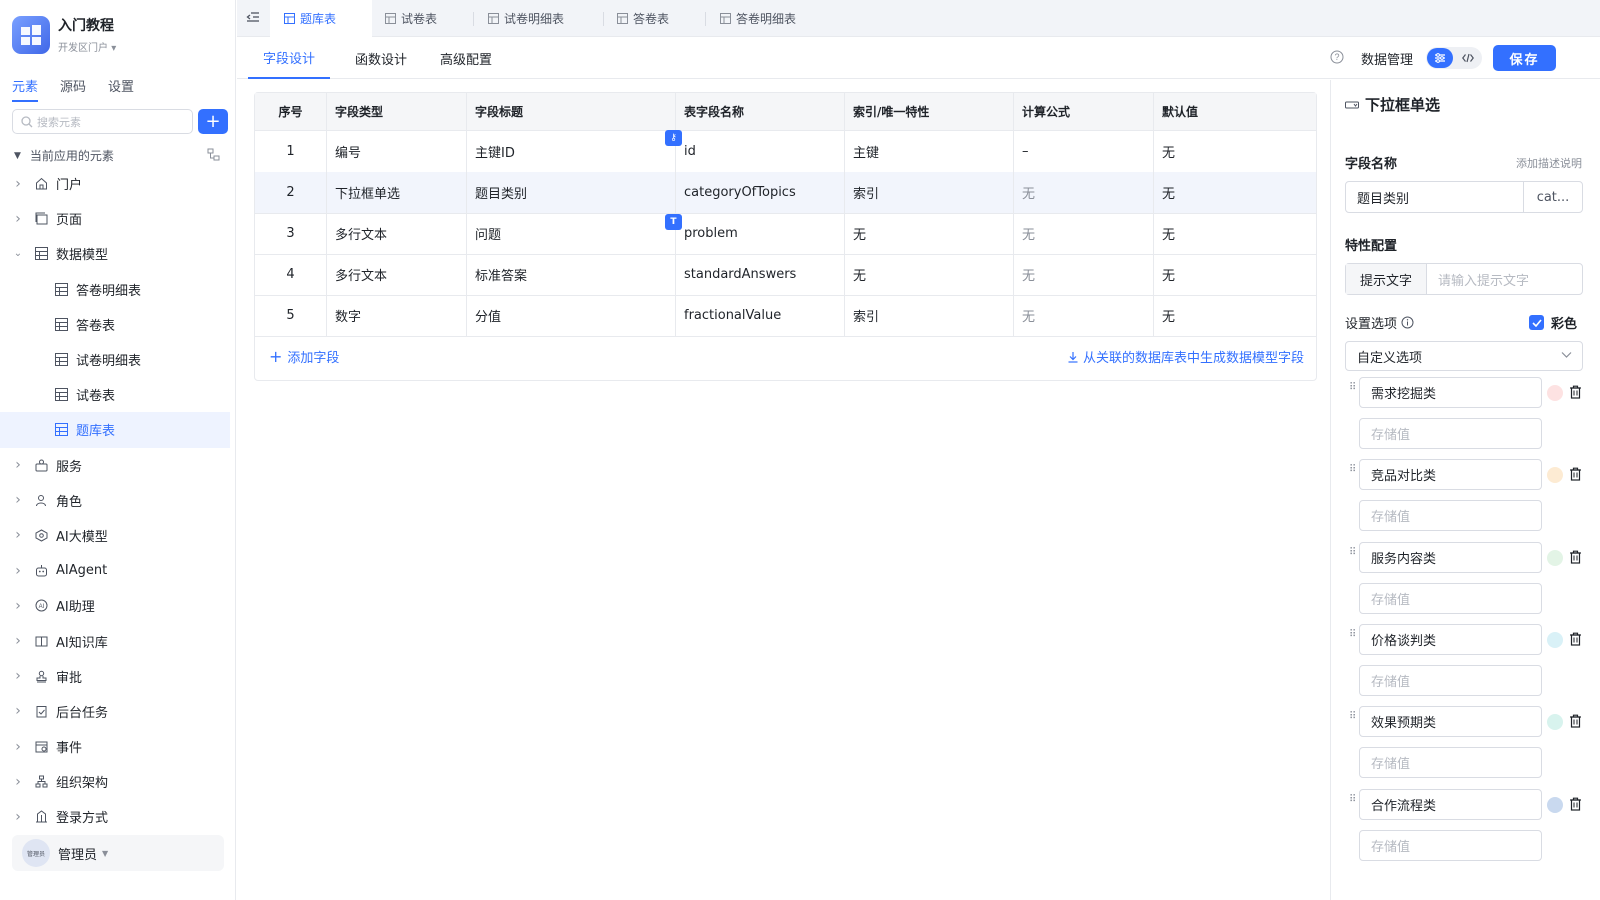  I want to click on tab-elements: 元素, so click(25, 89).